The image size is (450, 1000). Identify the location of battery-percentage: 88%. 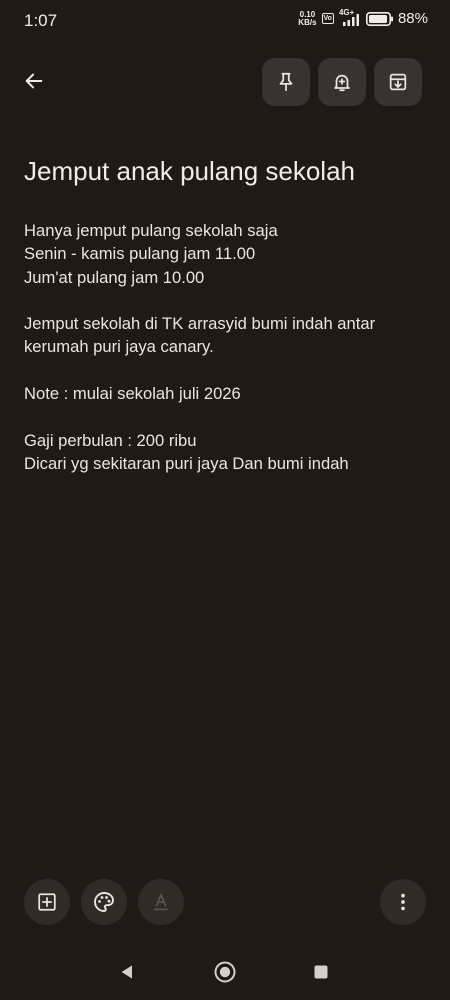
(412, 18).